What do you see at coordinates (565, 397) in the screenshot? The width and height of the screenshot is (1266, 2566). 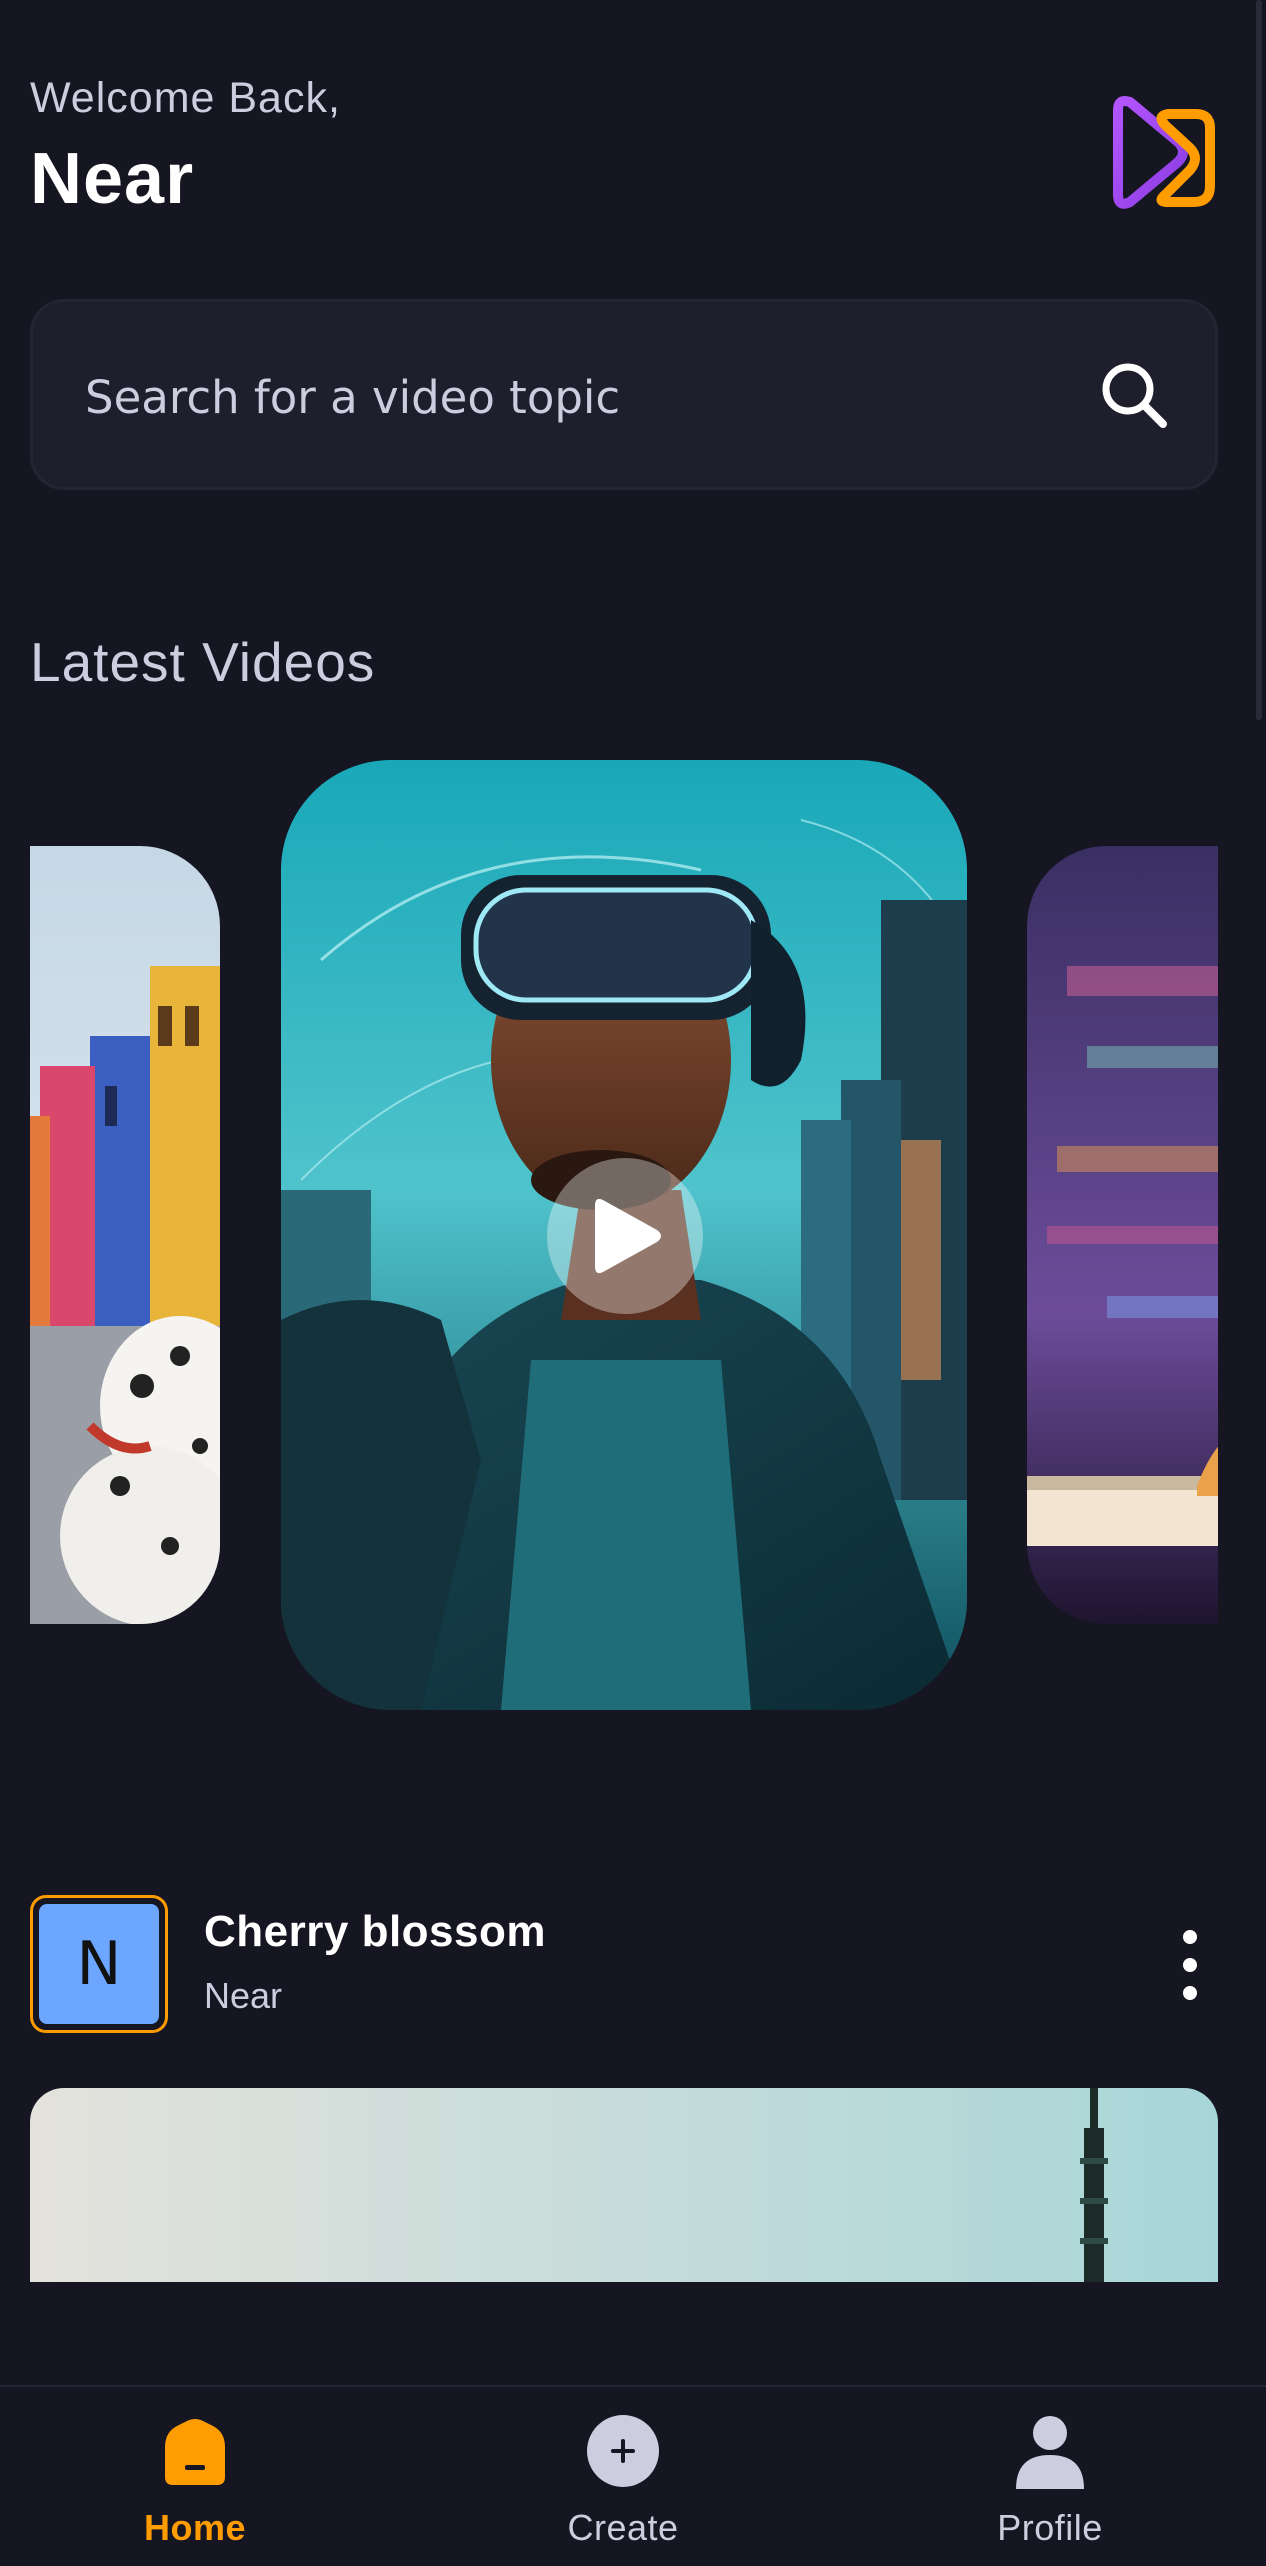 I see `search-input` at bounding box center [565, 397].